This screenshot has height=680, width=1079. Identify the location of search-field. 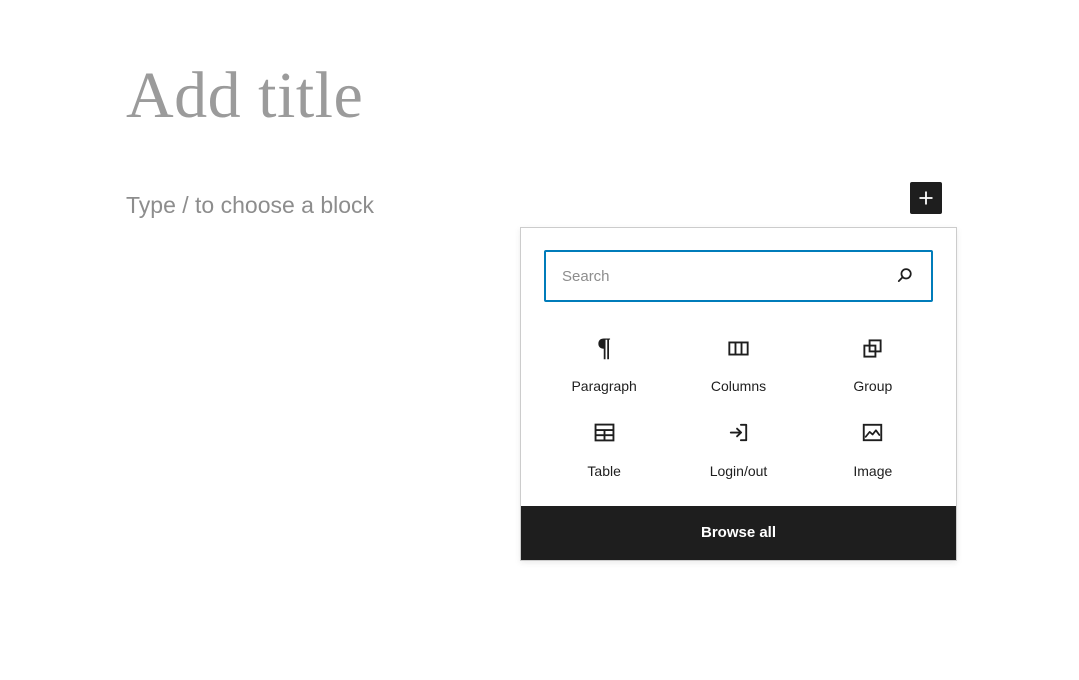
(738, 276).